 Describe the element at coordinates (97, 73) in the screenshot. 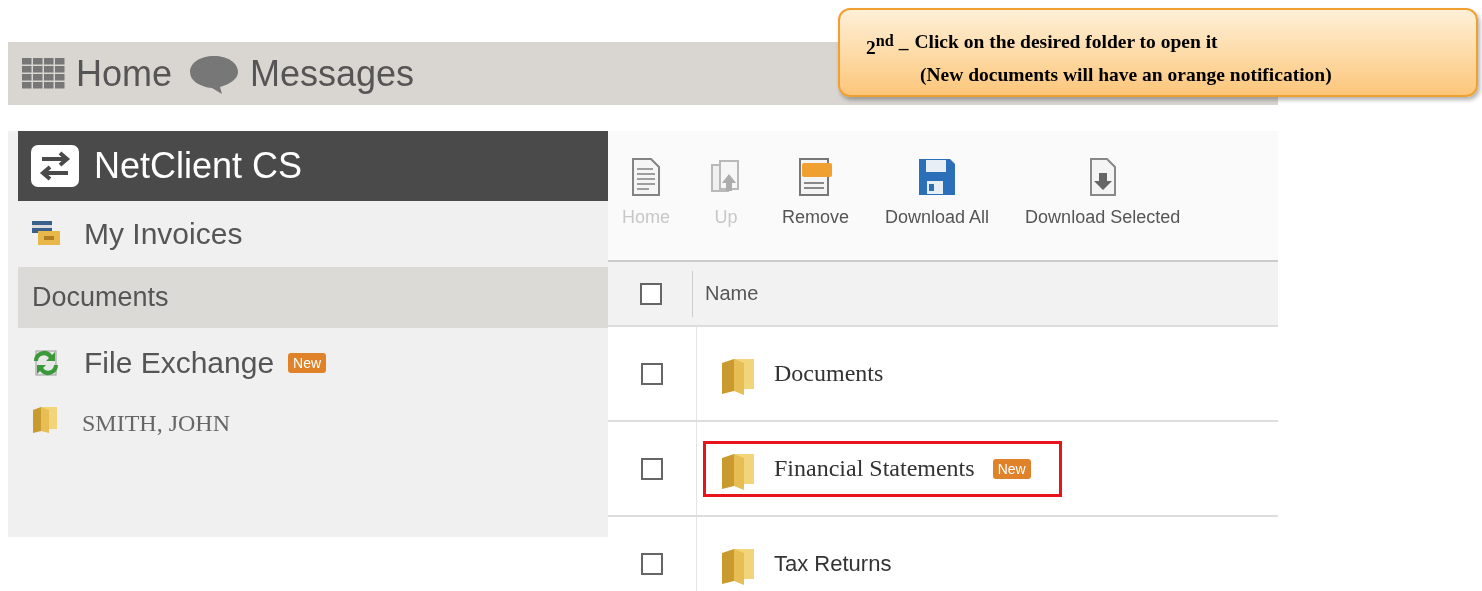

I see `nav-link: Home` at that location.